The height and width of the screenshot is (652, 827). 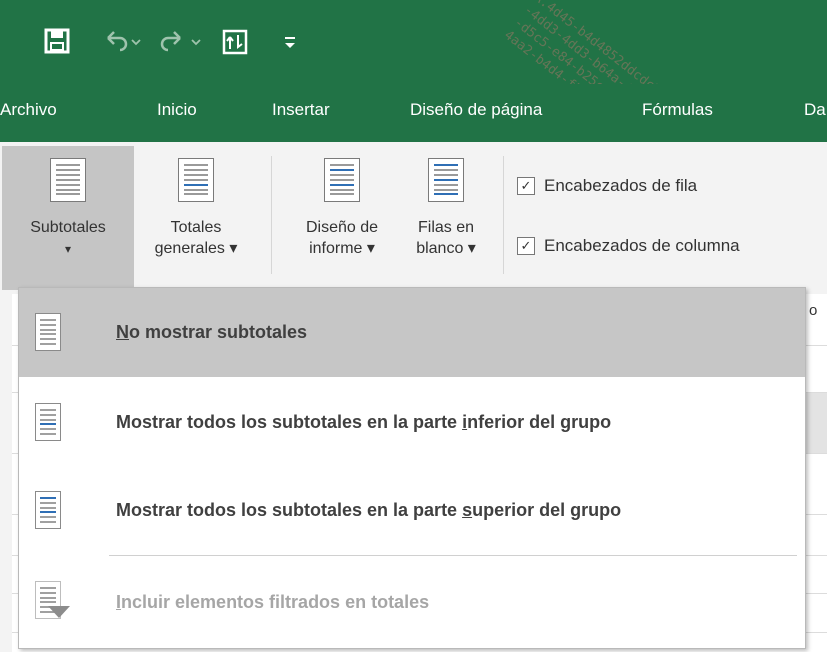 What do you see at coordinates (48, 510) in the screenshot?
I see `subtotals-top-icon` at bounding box center [48, 510].